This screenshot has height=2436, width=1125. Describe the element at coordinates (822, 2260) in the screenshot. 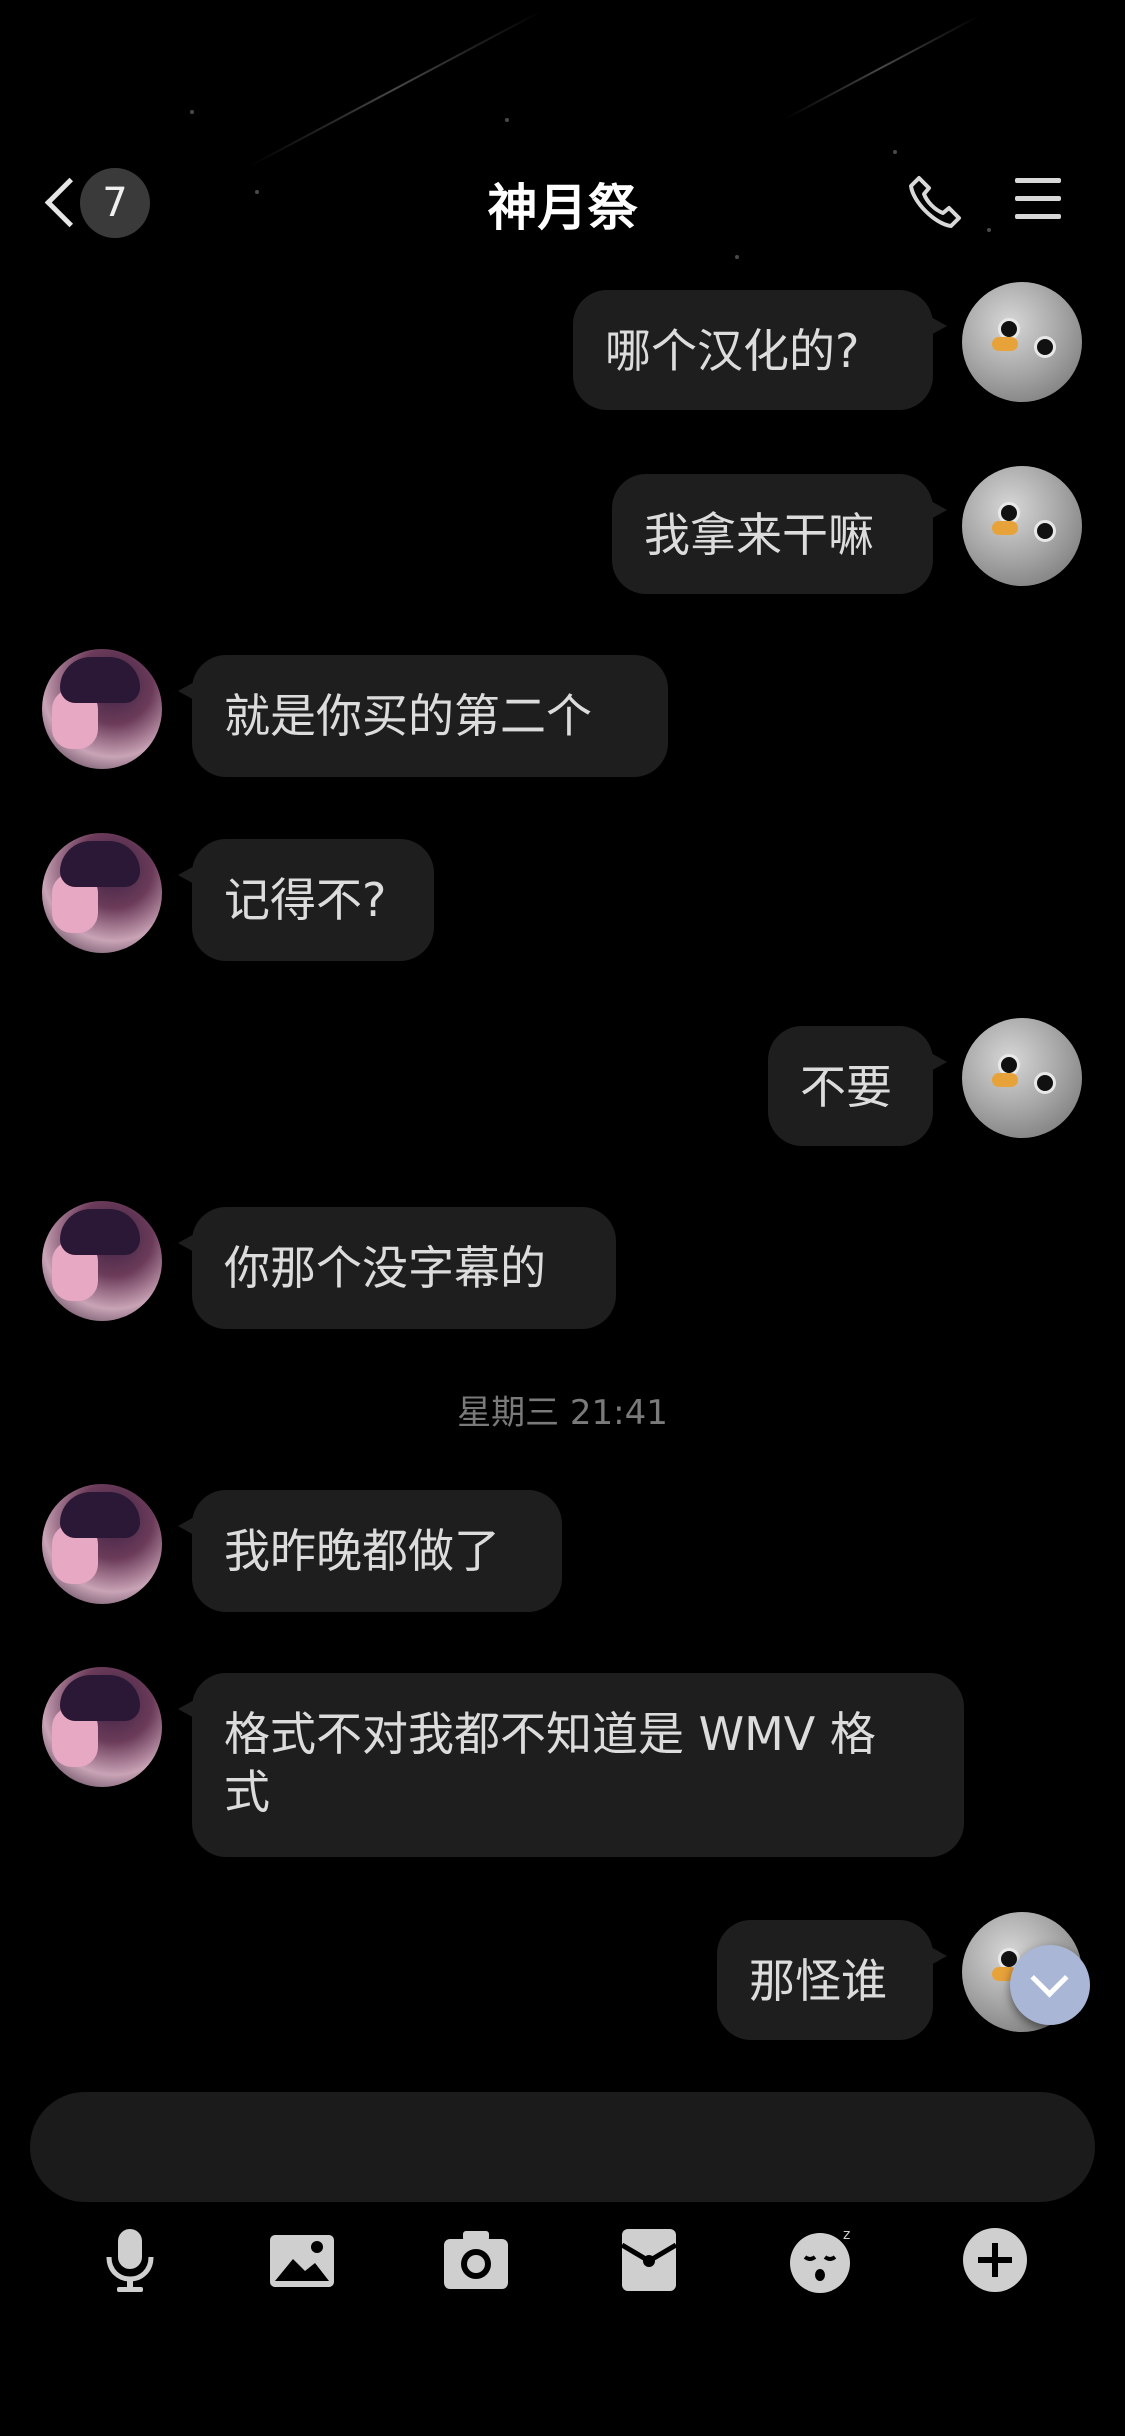

I see `emoji-icon: z` at that location.